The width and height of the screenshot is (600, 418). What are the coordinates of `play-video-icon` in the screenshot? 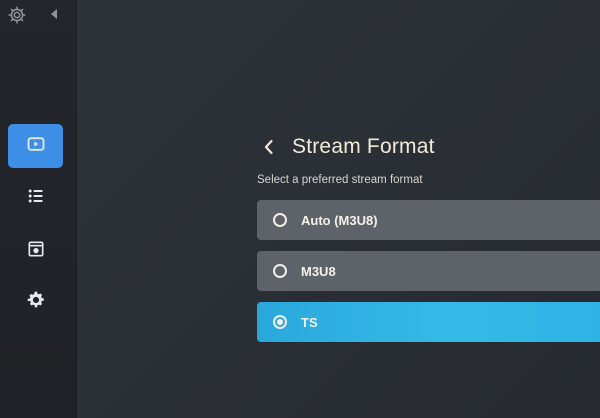 It's located at (36, 146).